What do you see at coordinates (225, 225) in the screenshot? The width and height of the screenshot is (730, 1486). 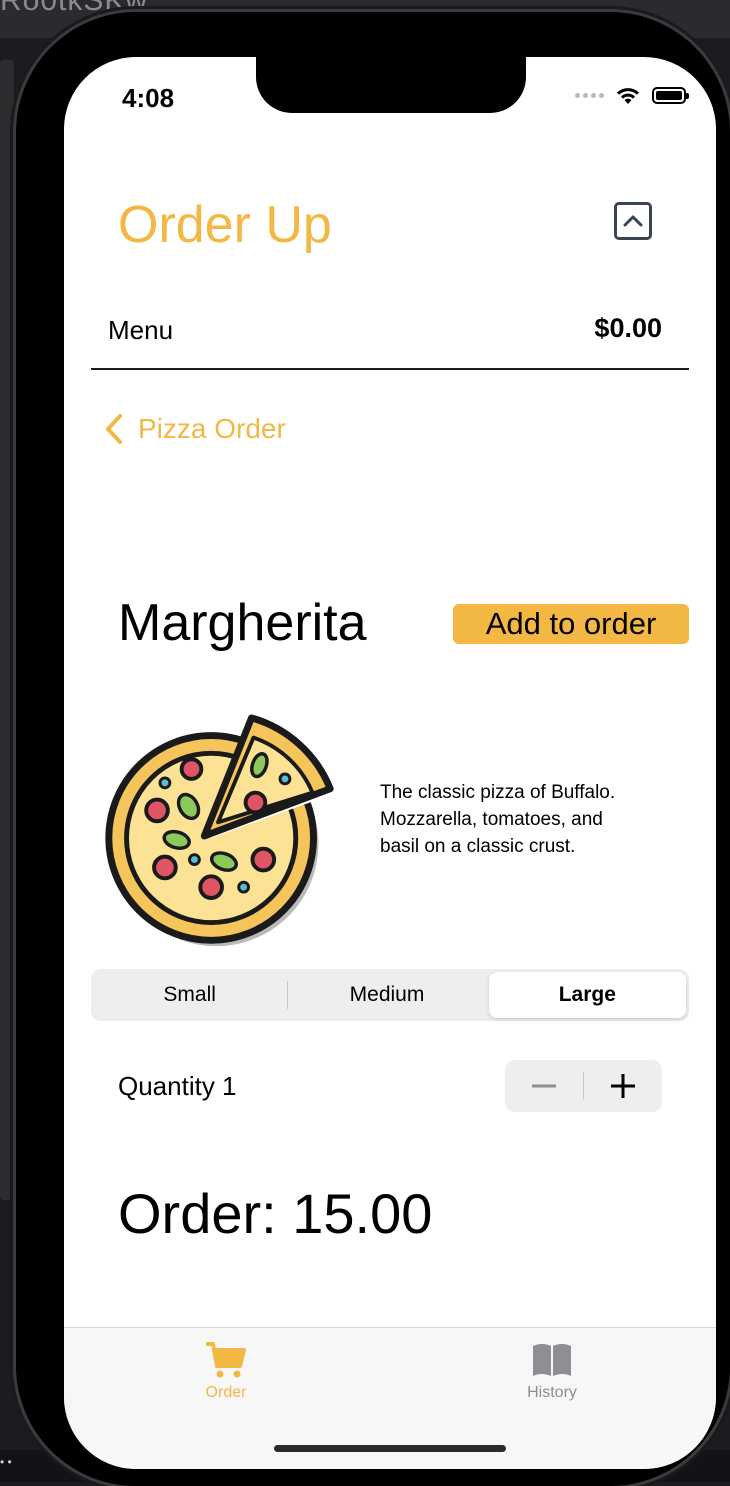 I see `app-title: Order Up` at bounding box center [225, 225].